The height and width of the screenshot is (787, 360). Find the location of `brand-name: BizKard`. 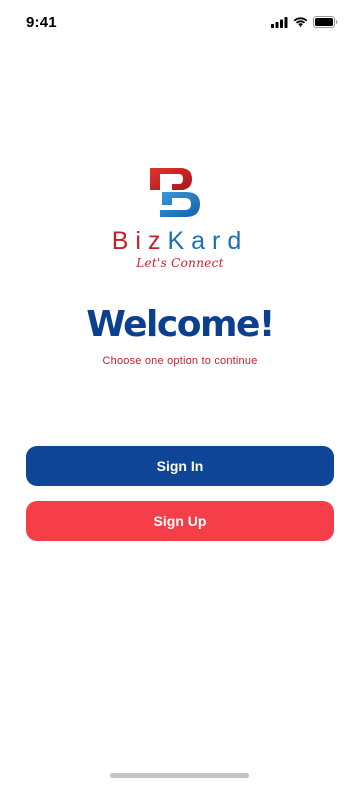

brand-name: BizKard is located at coordinates (180, 241).